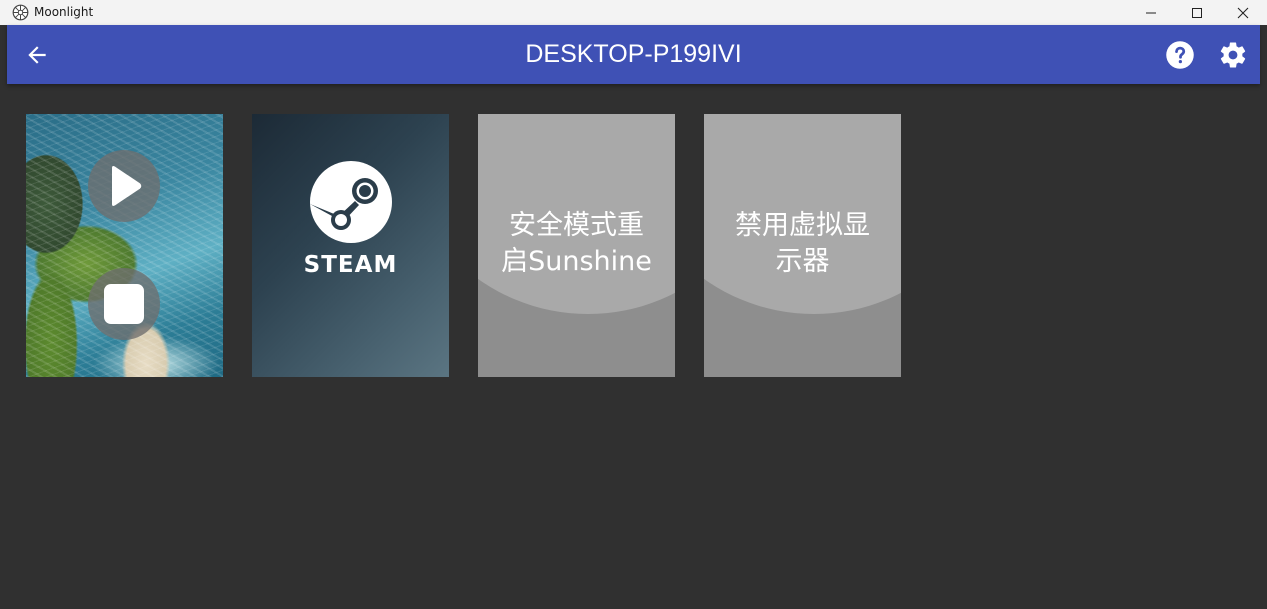  I want to click on host-title: DESKTOP-P199IVI, so click(633, 54).